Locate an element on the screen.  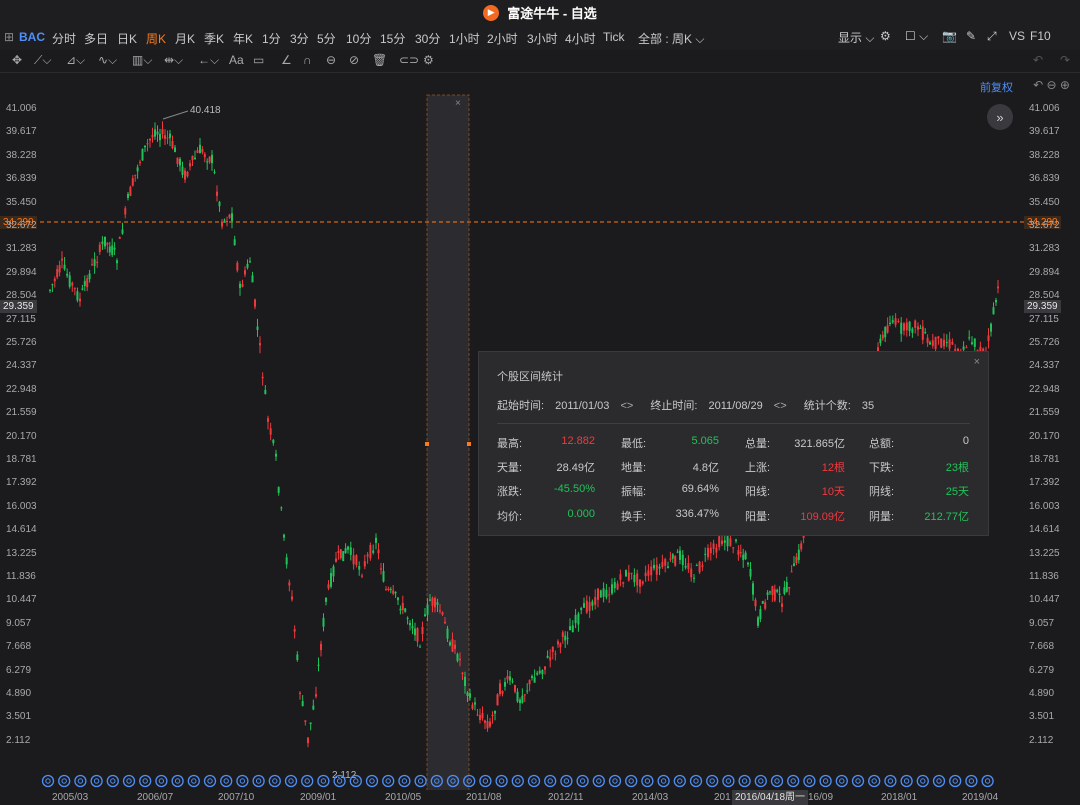
eraser-icon: ∠ is located at coordinates (286, 60).